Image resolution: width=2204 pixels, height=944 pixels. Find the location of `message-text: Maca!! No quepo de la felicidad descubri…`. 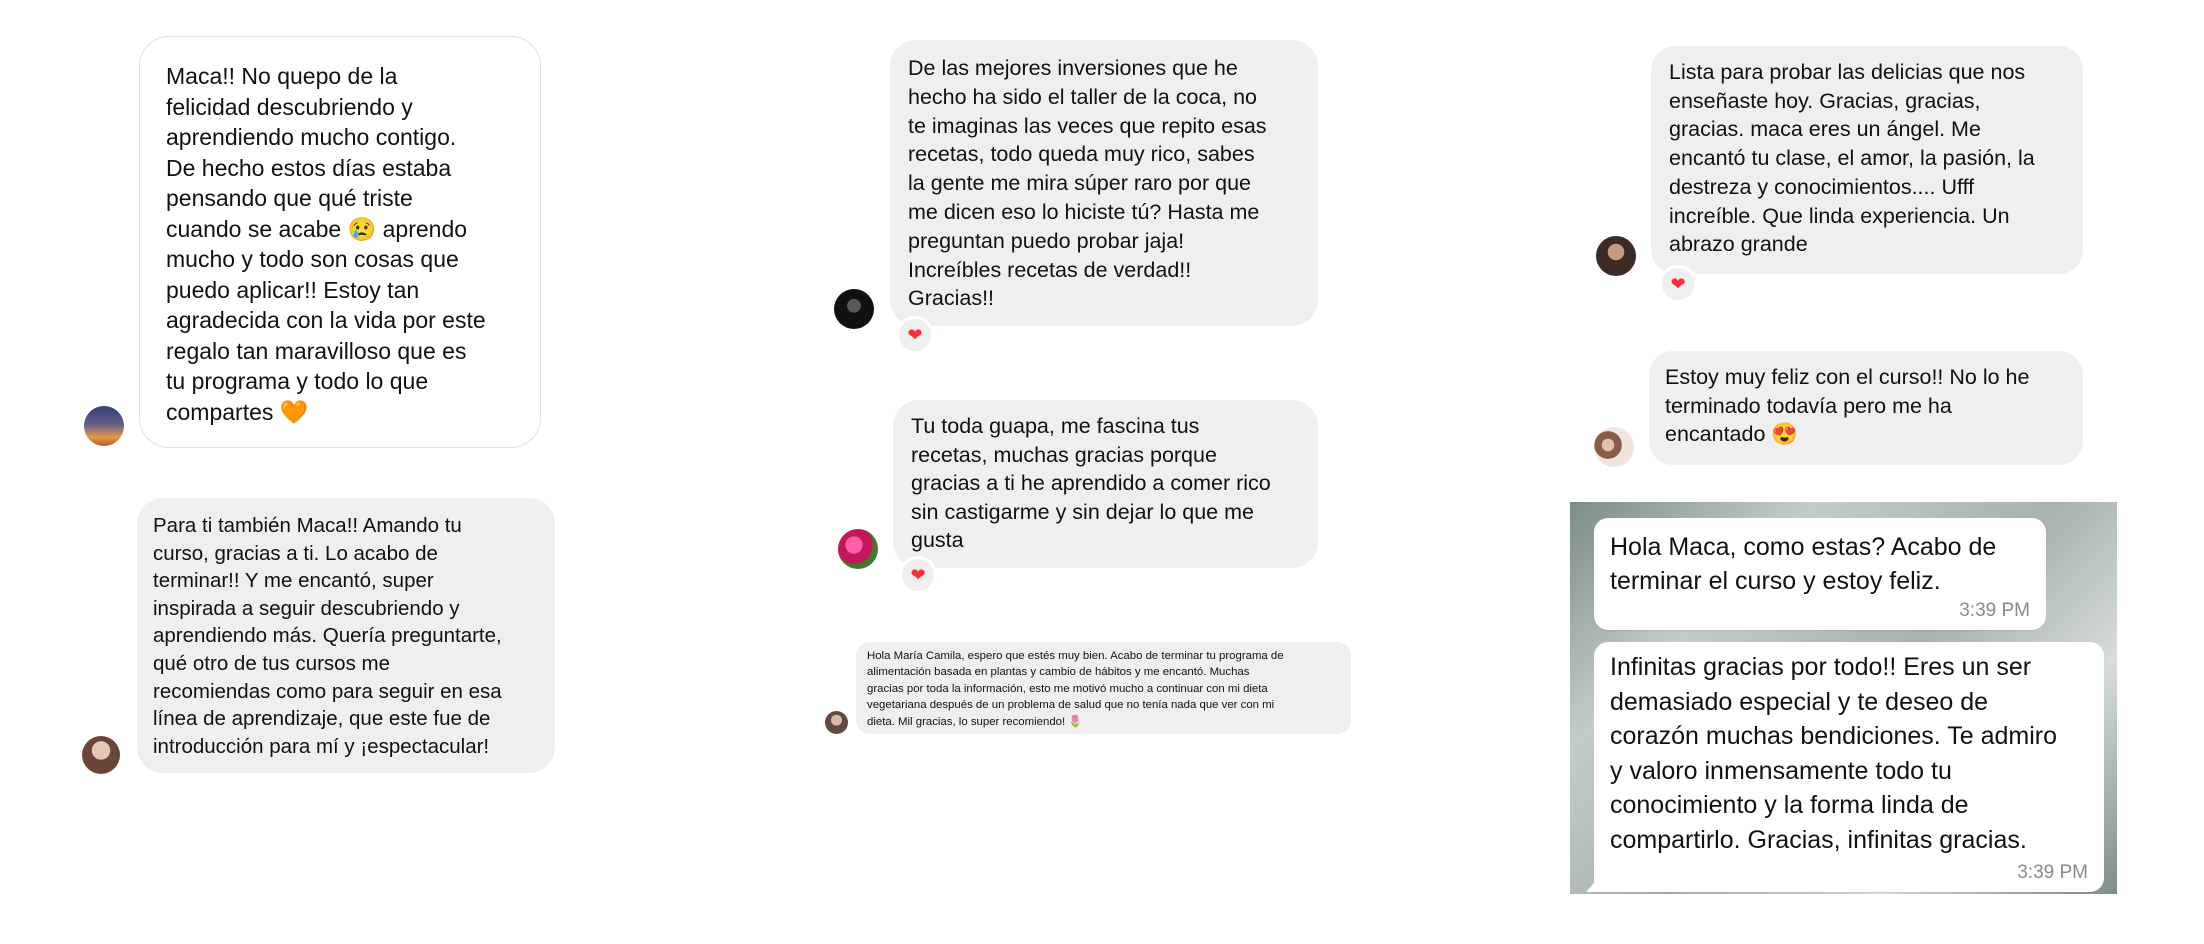

message-text: Maca!! No quepo de la felicidad descubri… is located at coordinates (326, 244).